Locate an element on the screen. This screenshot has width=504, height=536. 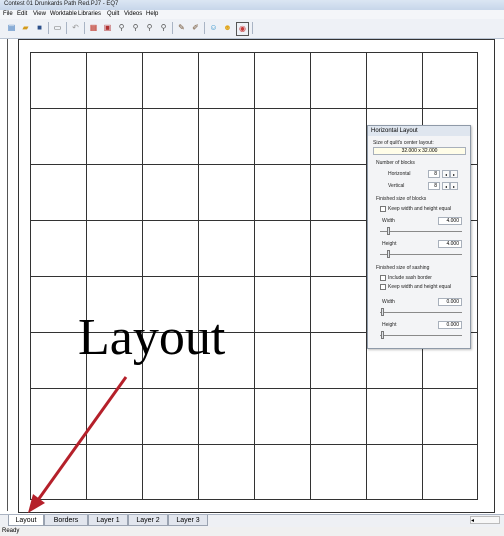
size-label: Size of quilt's center layout: is located at coordinates (403, 143).